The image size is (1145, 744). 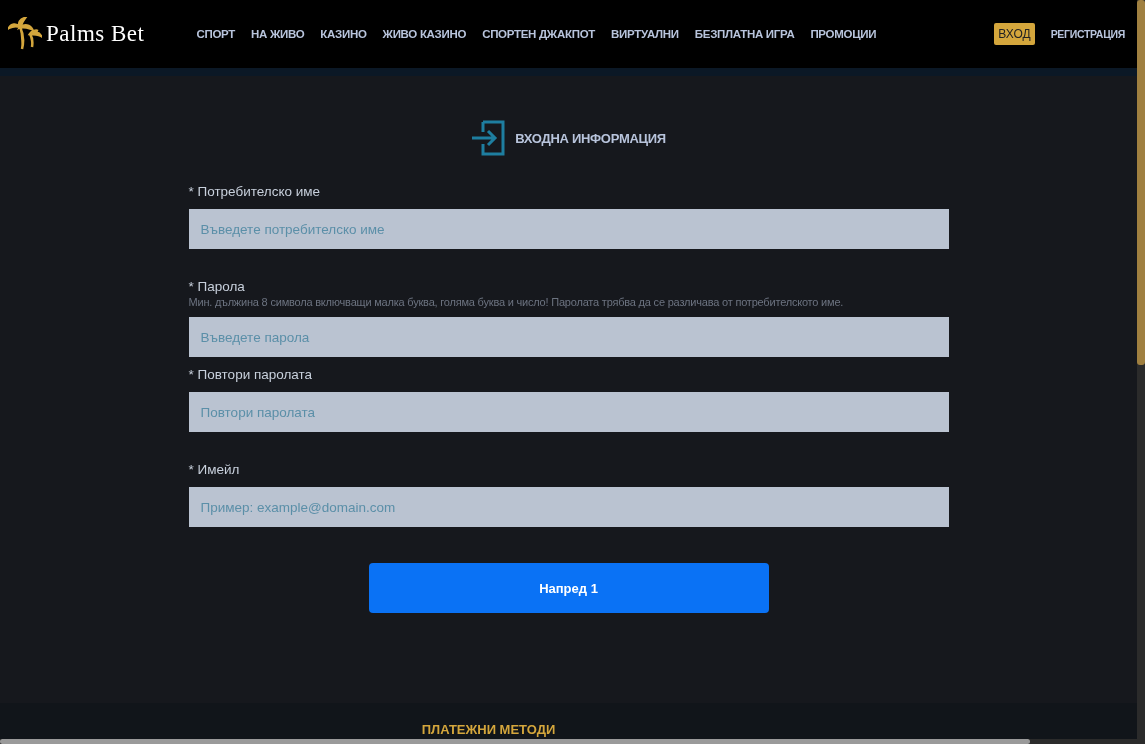 I want to click on logo-text: Palms Bet, so click(x=95, y=34).